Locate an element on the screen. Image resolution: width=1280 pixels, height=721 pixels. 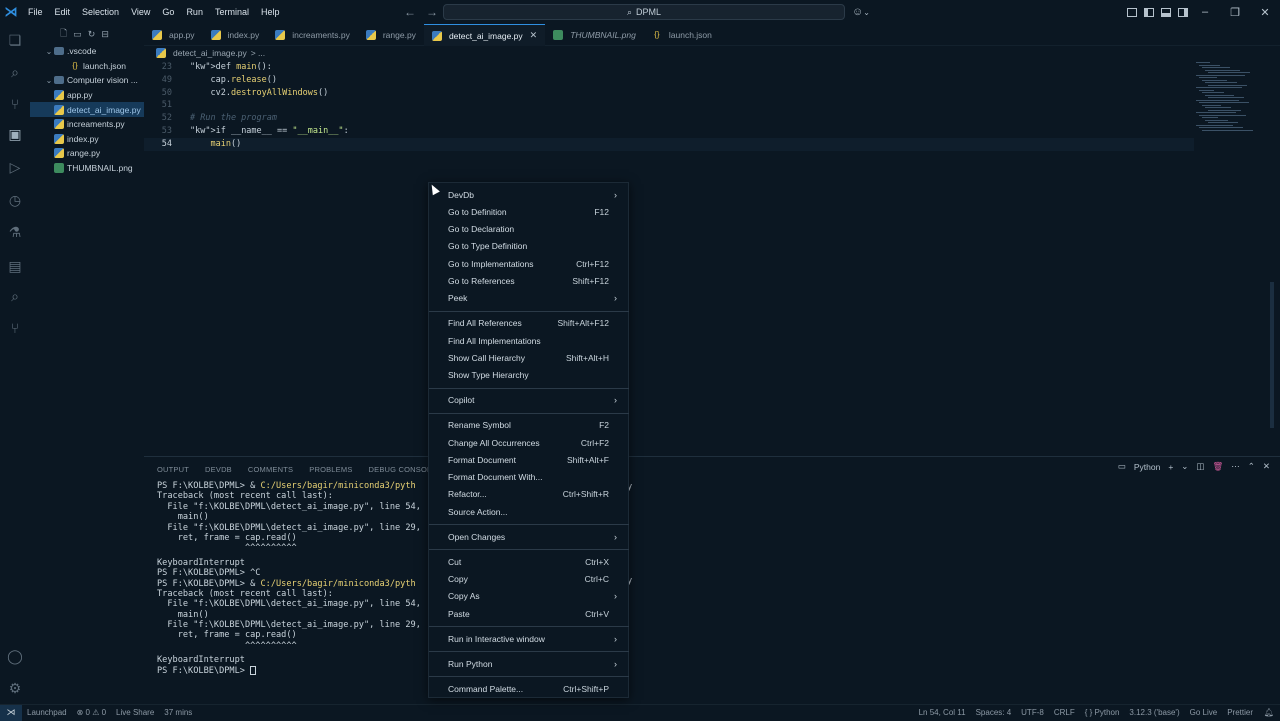
remote-indicator-icon: ⋊ is located at coordinates (11, 712).